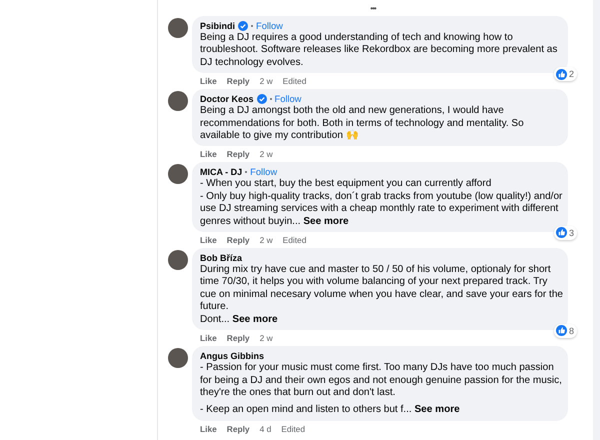  What do you see at coordinates (346, 184) in the screenshot?
I see `comment-text: - When you start, buy the best equipment you can currently afford` at bounding box center [346, 184].